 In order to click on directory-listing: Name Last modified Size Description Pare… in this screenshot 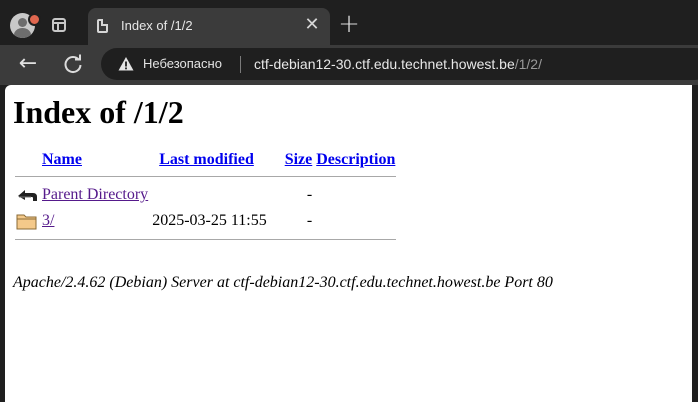, I will do `click(205, 197)`.